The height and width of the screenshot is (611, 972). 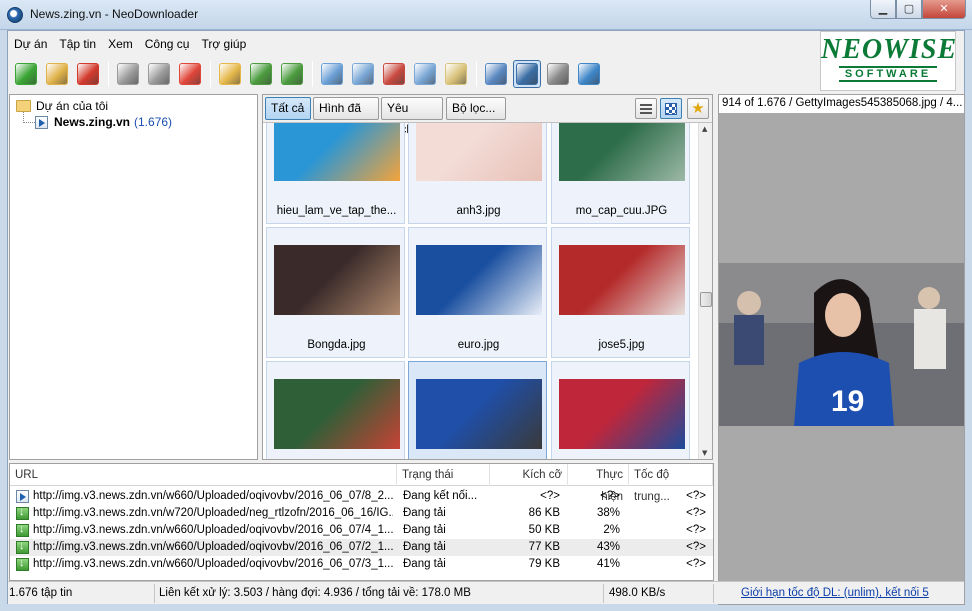 I want to click on maximize-button: ▢, so click(x=909, y=9).